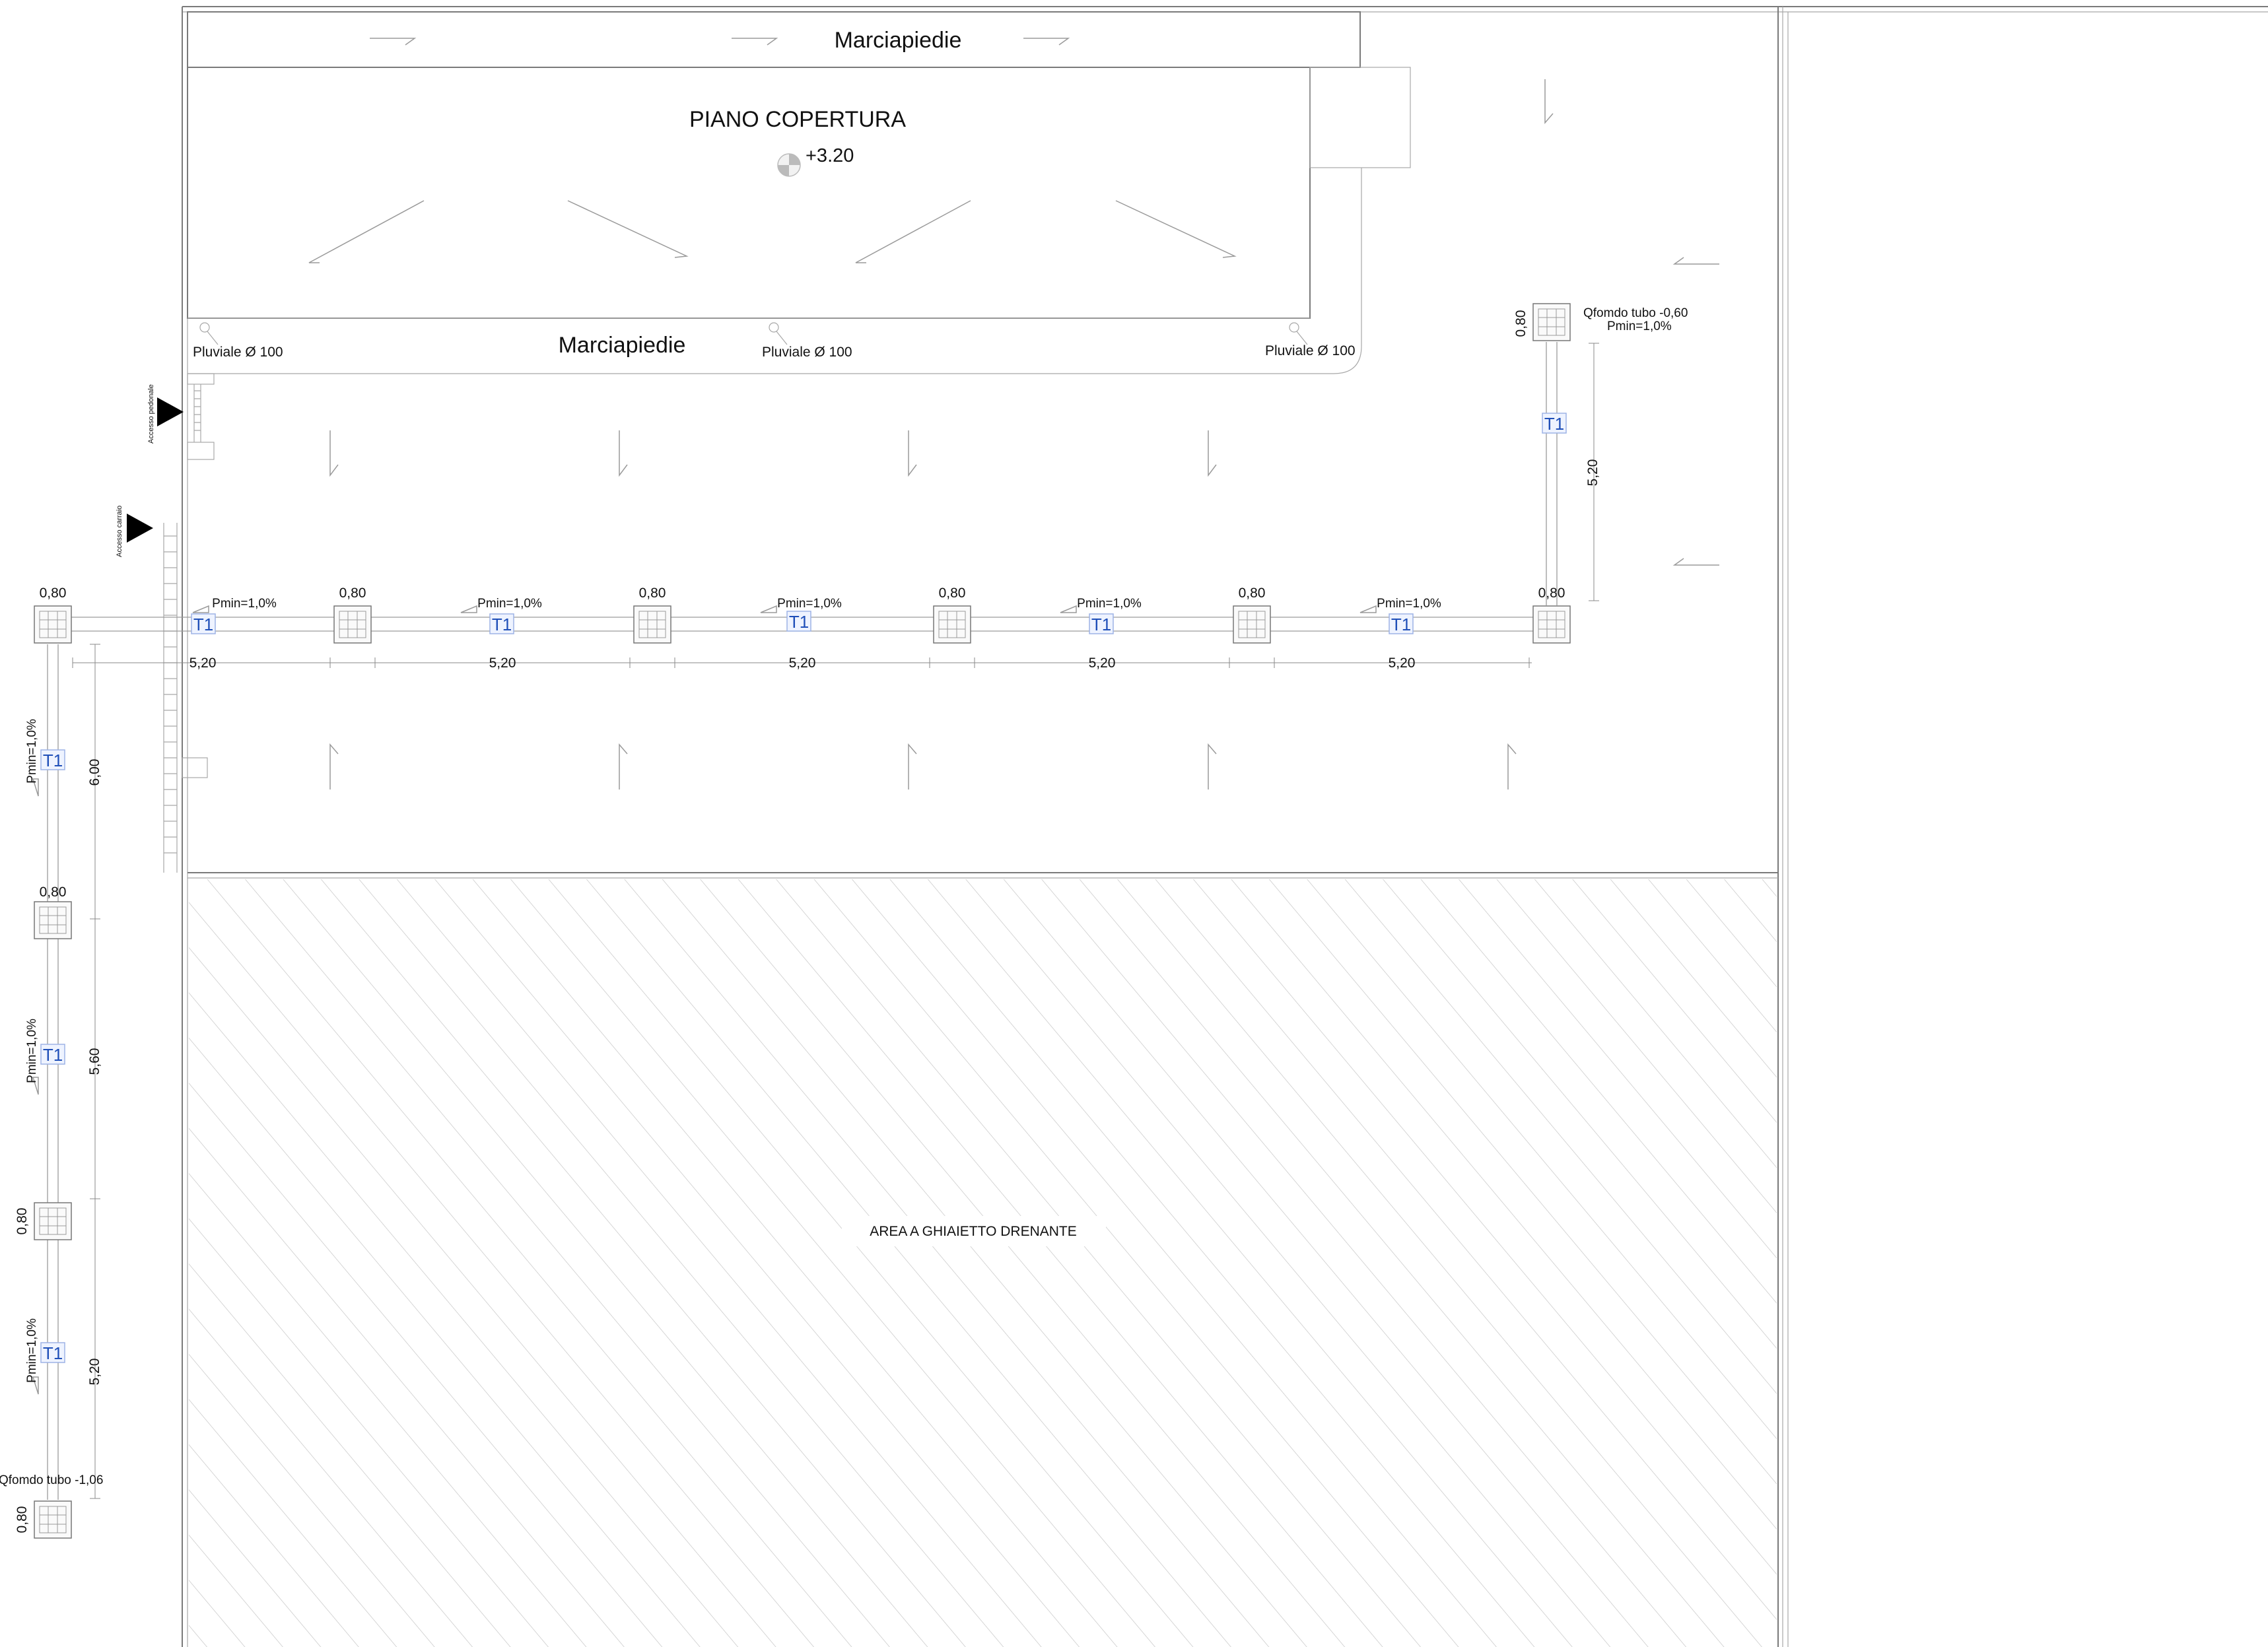 This screenshot has width=2268, height=1647. What do you see at coordinates (830, 155) in the screenshot?
I see `roof-level: +3.20` at bounding box center [830, 155].